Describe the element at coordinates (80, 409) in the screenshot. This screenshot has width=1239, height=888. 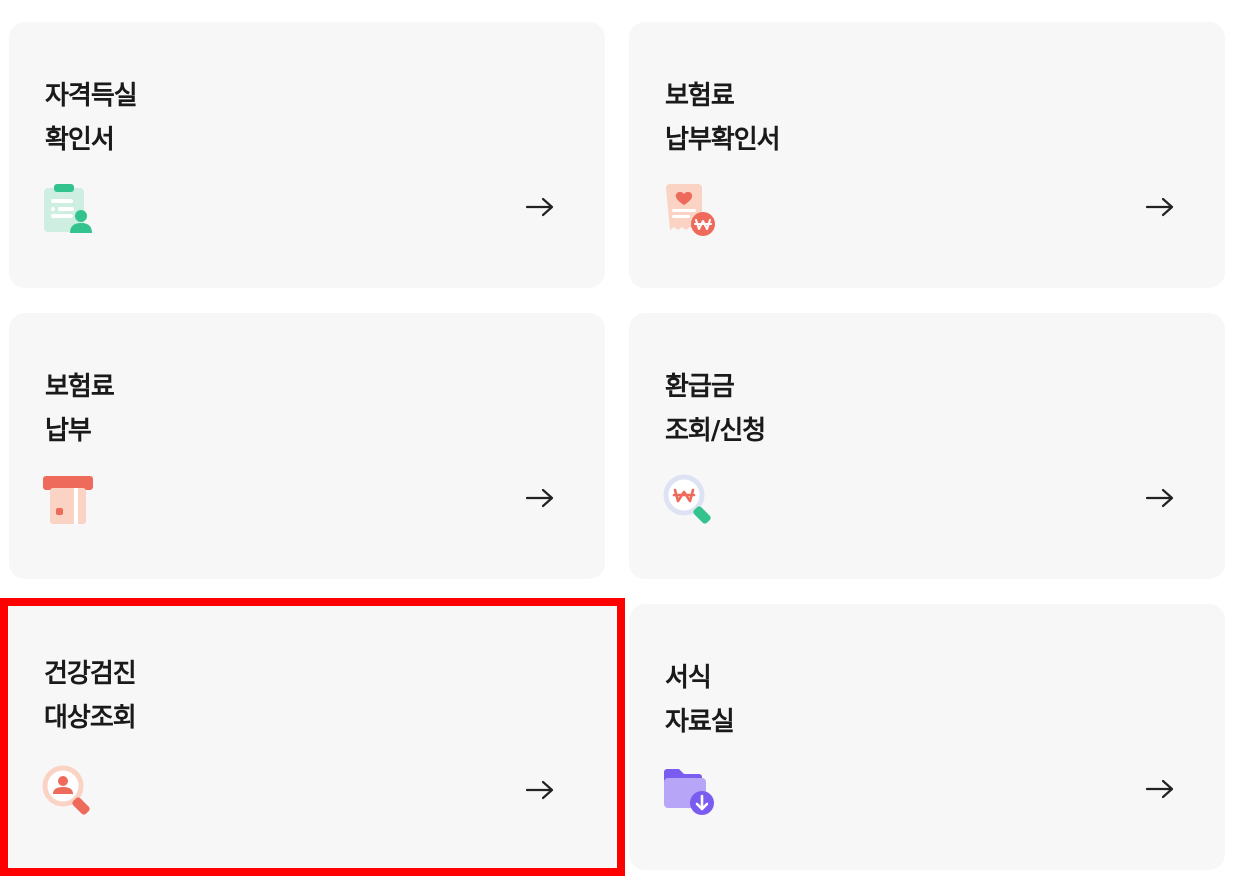
I see `card-title: 보험료 납부` at that location.